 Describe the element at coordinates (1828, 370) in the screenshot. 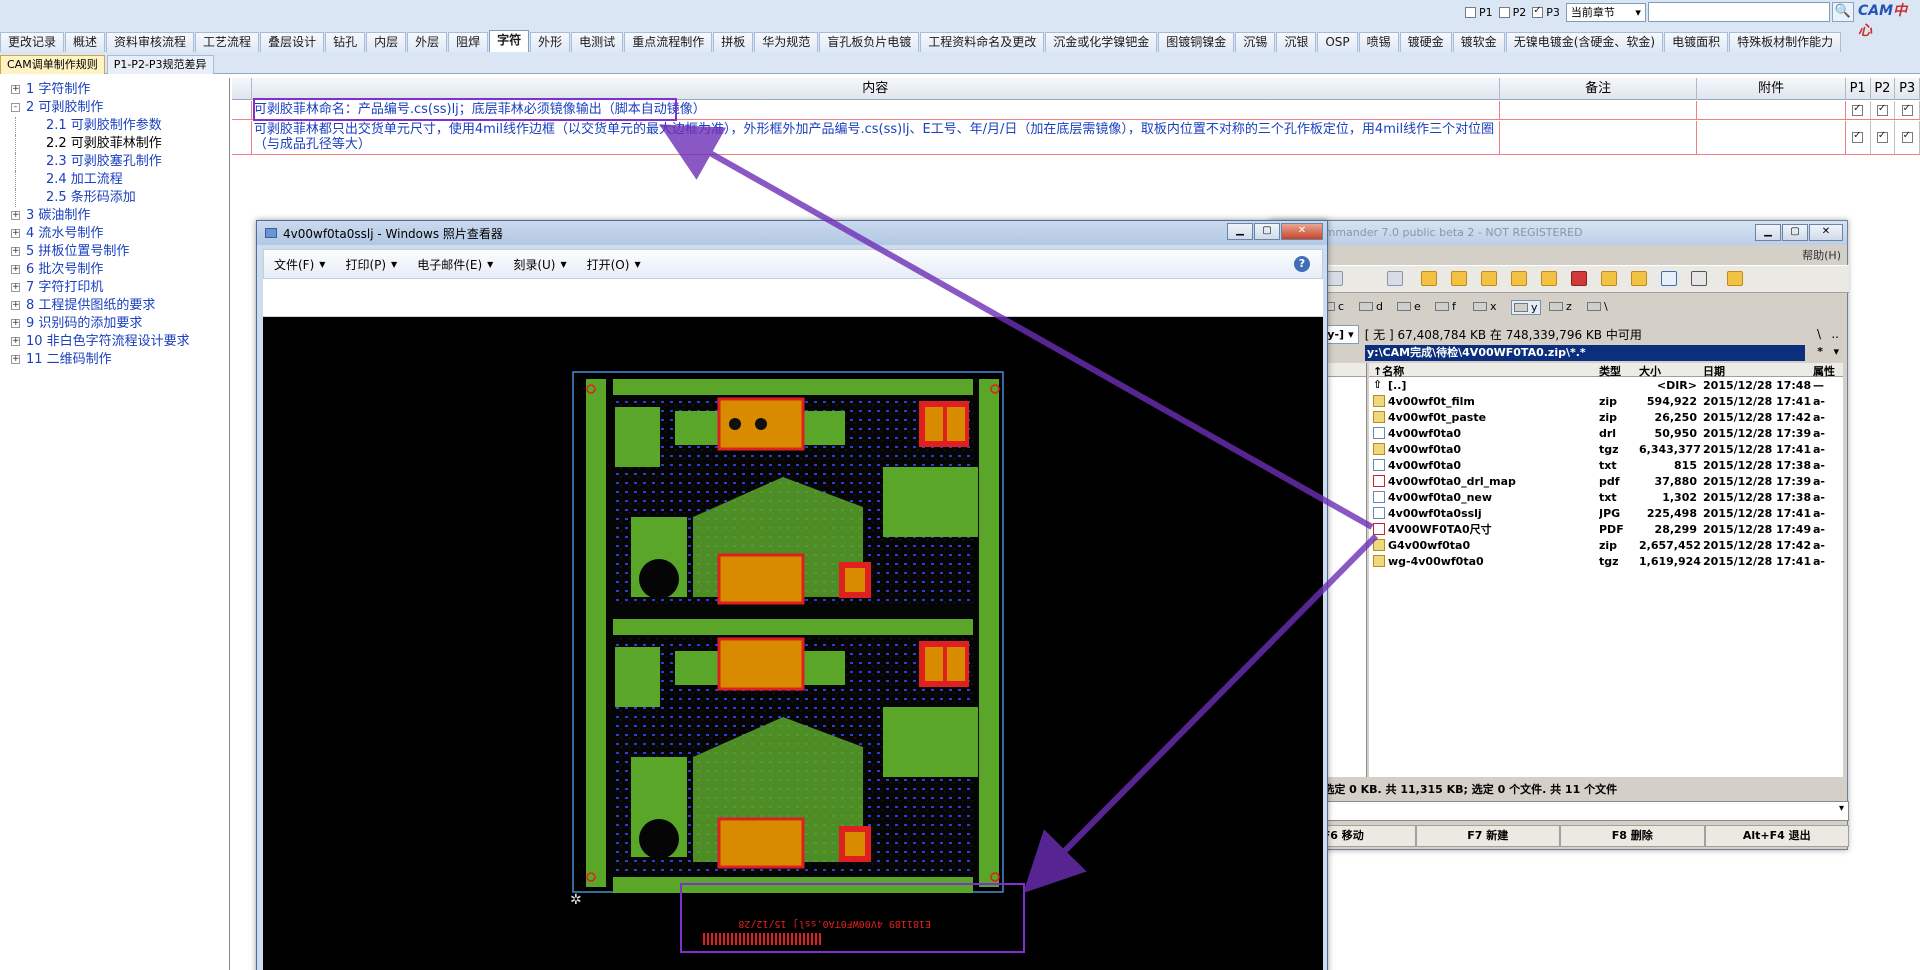

I see `col-attr: 属性` at that location.